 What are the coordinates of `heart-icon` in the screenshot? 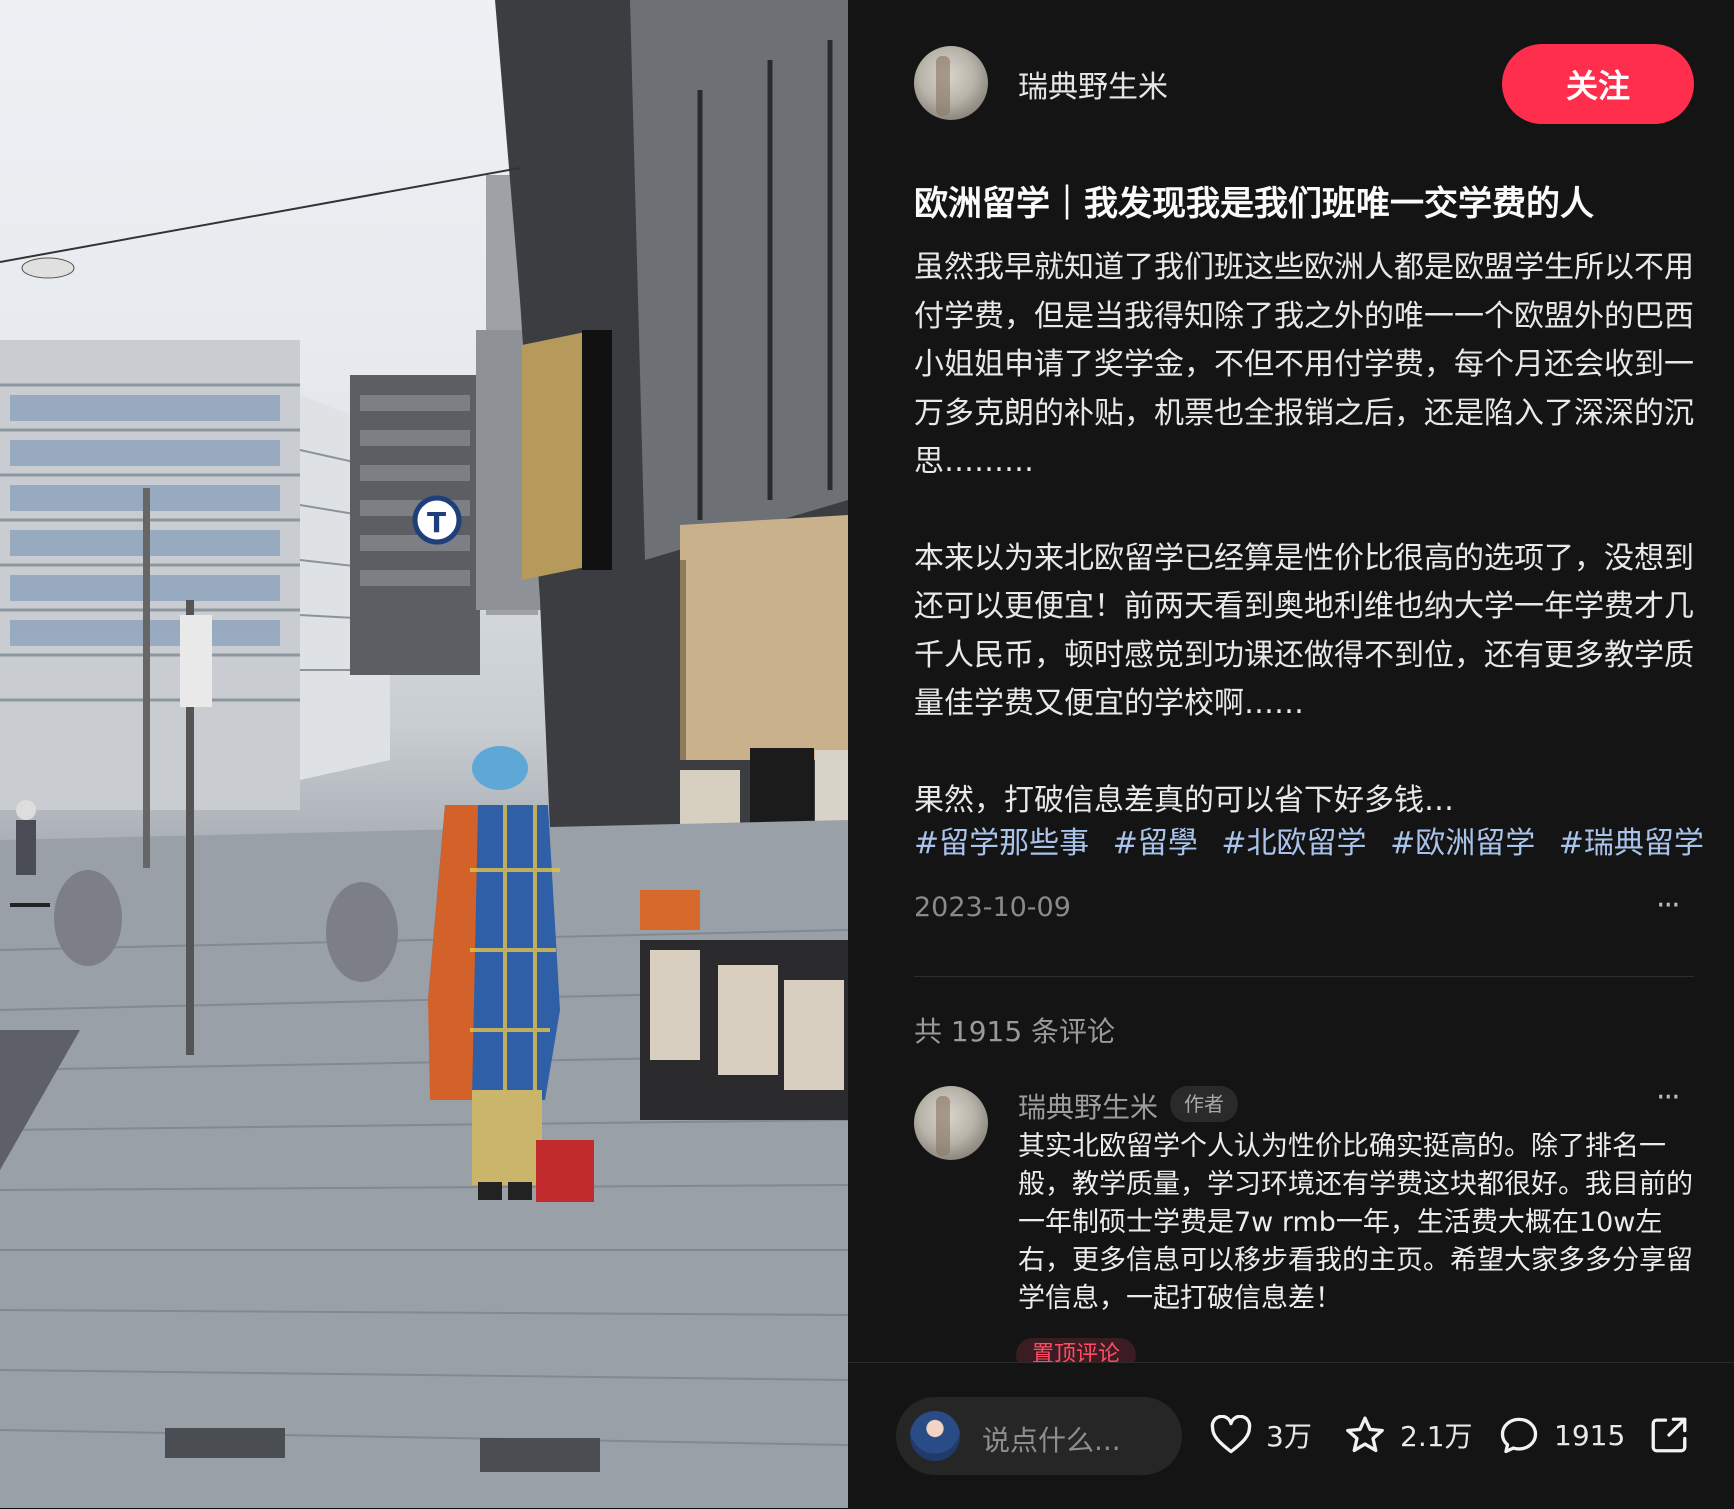 It's located at (1231, 1434).